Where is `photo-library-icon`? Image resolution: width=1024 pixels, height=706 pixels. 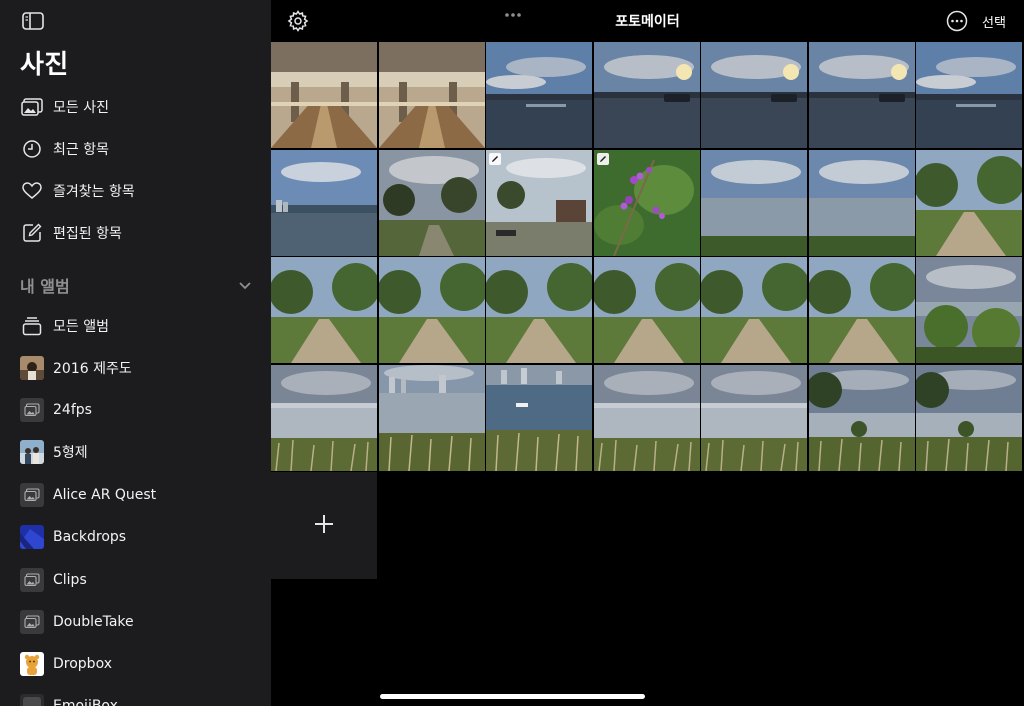 photo-library-icon is located at coordinates (32, 107).